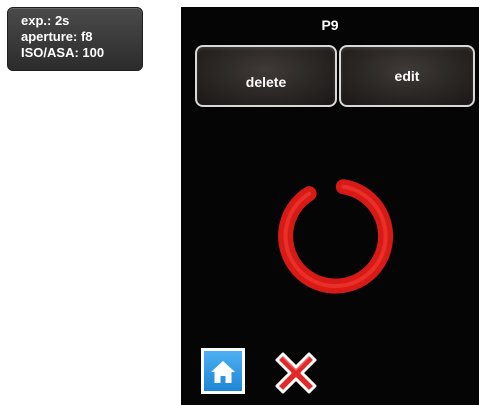 The image size is (479, 405). What do you see at coordinates (407, 76) in the screenshot?
I see `edit-button: edit` at bounding box center [407, 76].